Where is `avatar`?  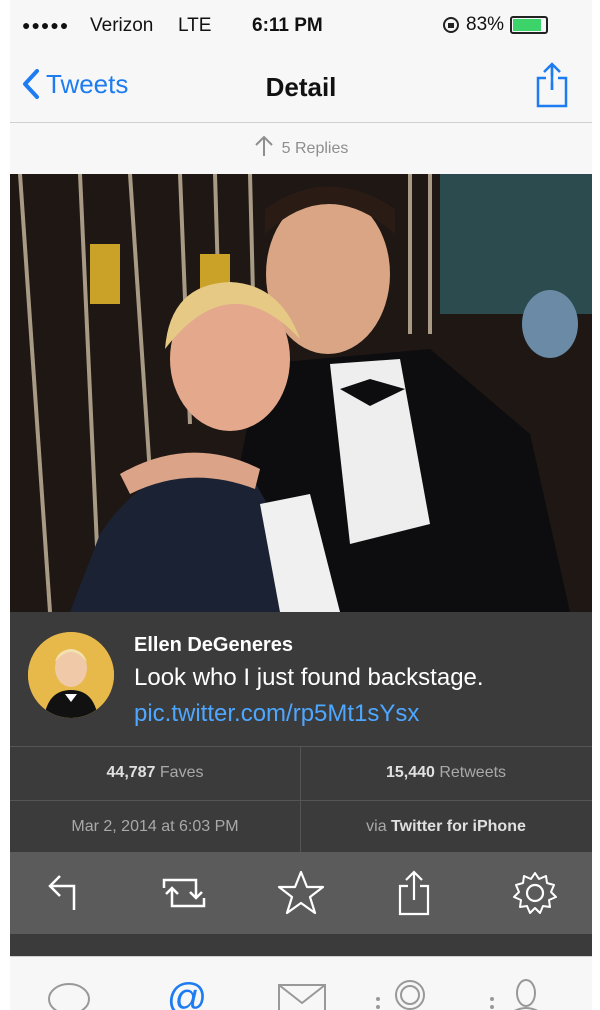
avatar is located at coordinates (71, 675).